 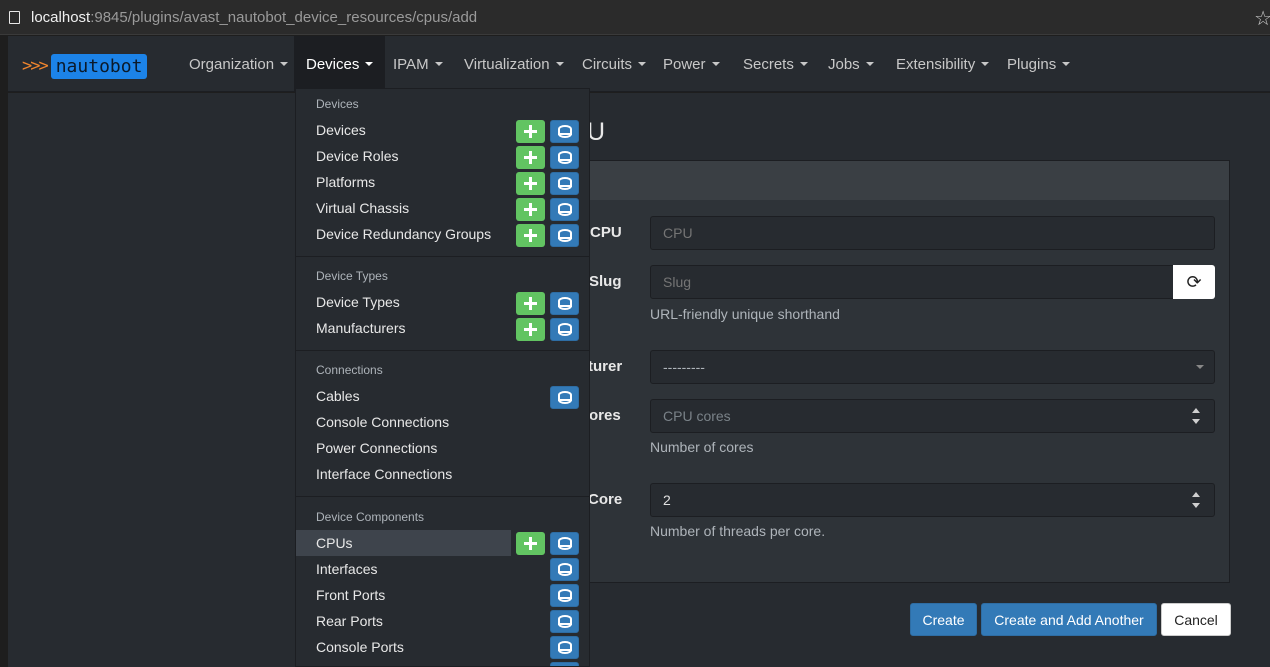 I want to click on nav-devices: Devices, so click(x=340, y=64).